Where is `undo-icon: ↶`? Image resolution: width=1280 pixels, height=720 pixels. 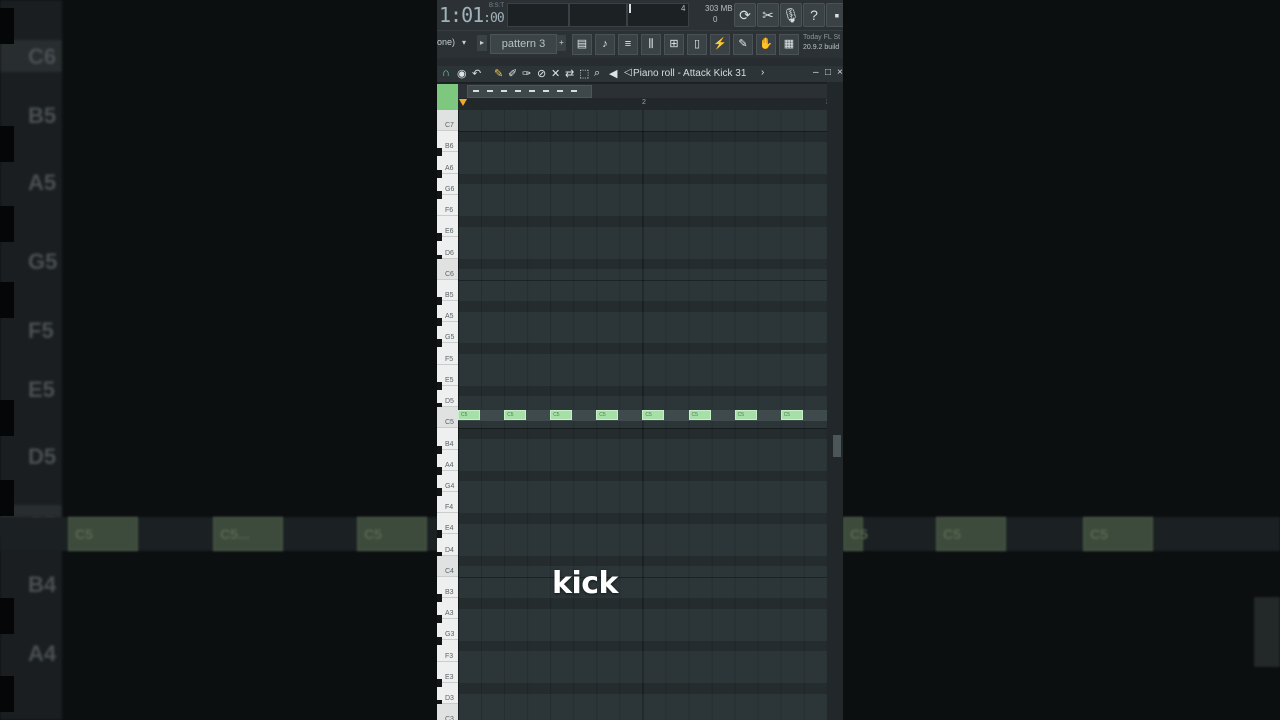 undo-icon: ↶ is located at coordinates (476, 73).